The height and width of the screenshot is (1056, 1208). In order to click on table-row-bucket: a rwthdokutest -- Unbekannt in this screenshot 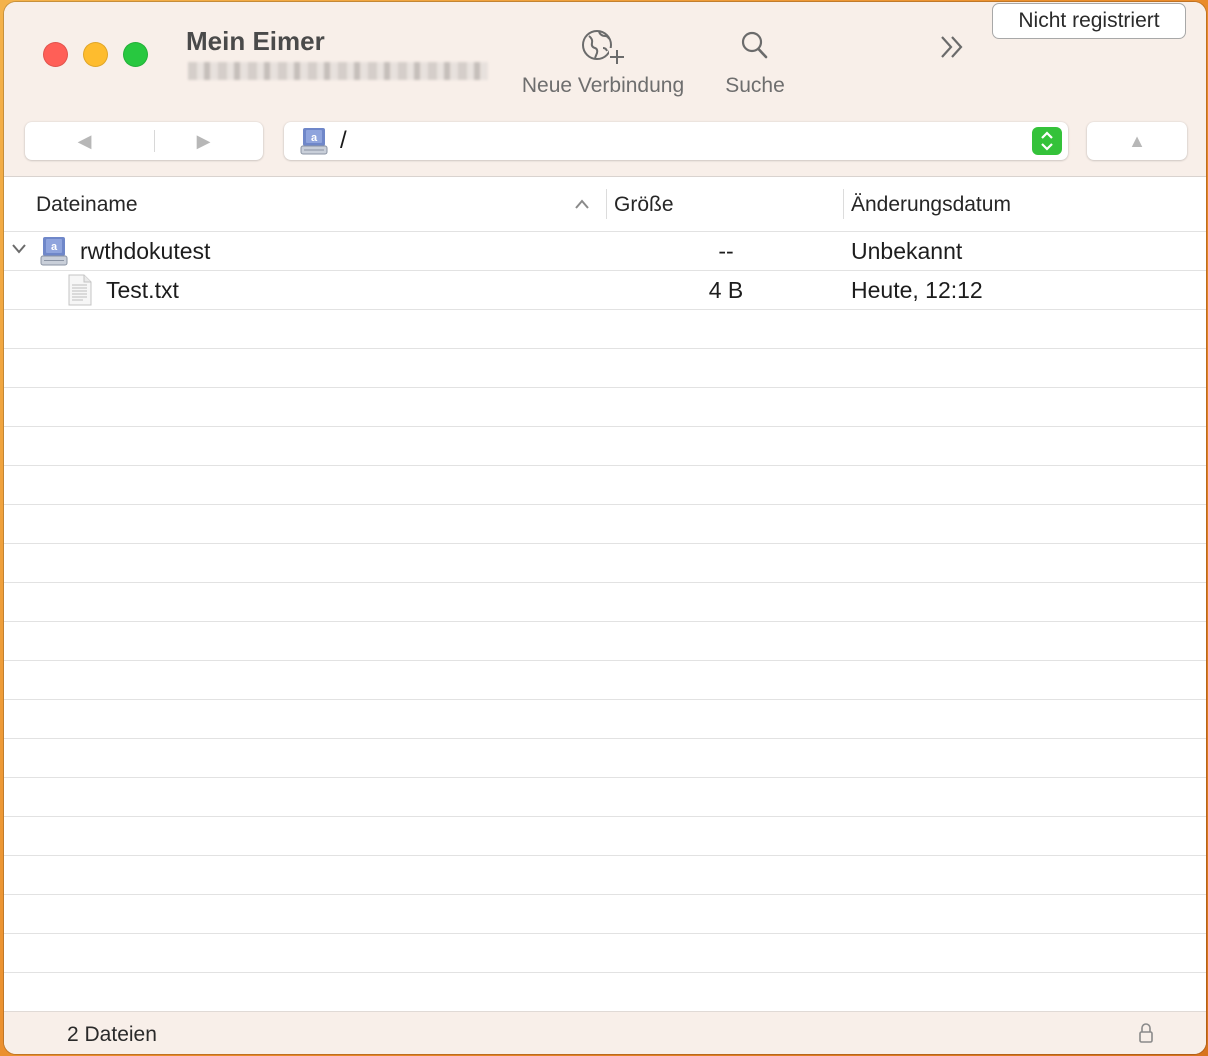, I will do `click(605, 251)`.